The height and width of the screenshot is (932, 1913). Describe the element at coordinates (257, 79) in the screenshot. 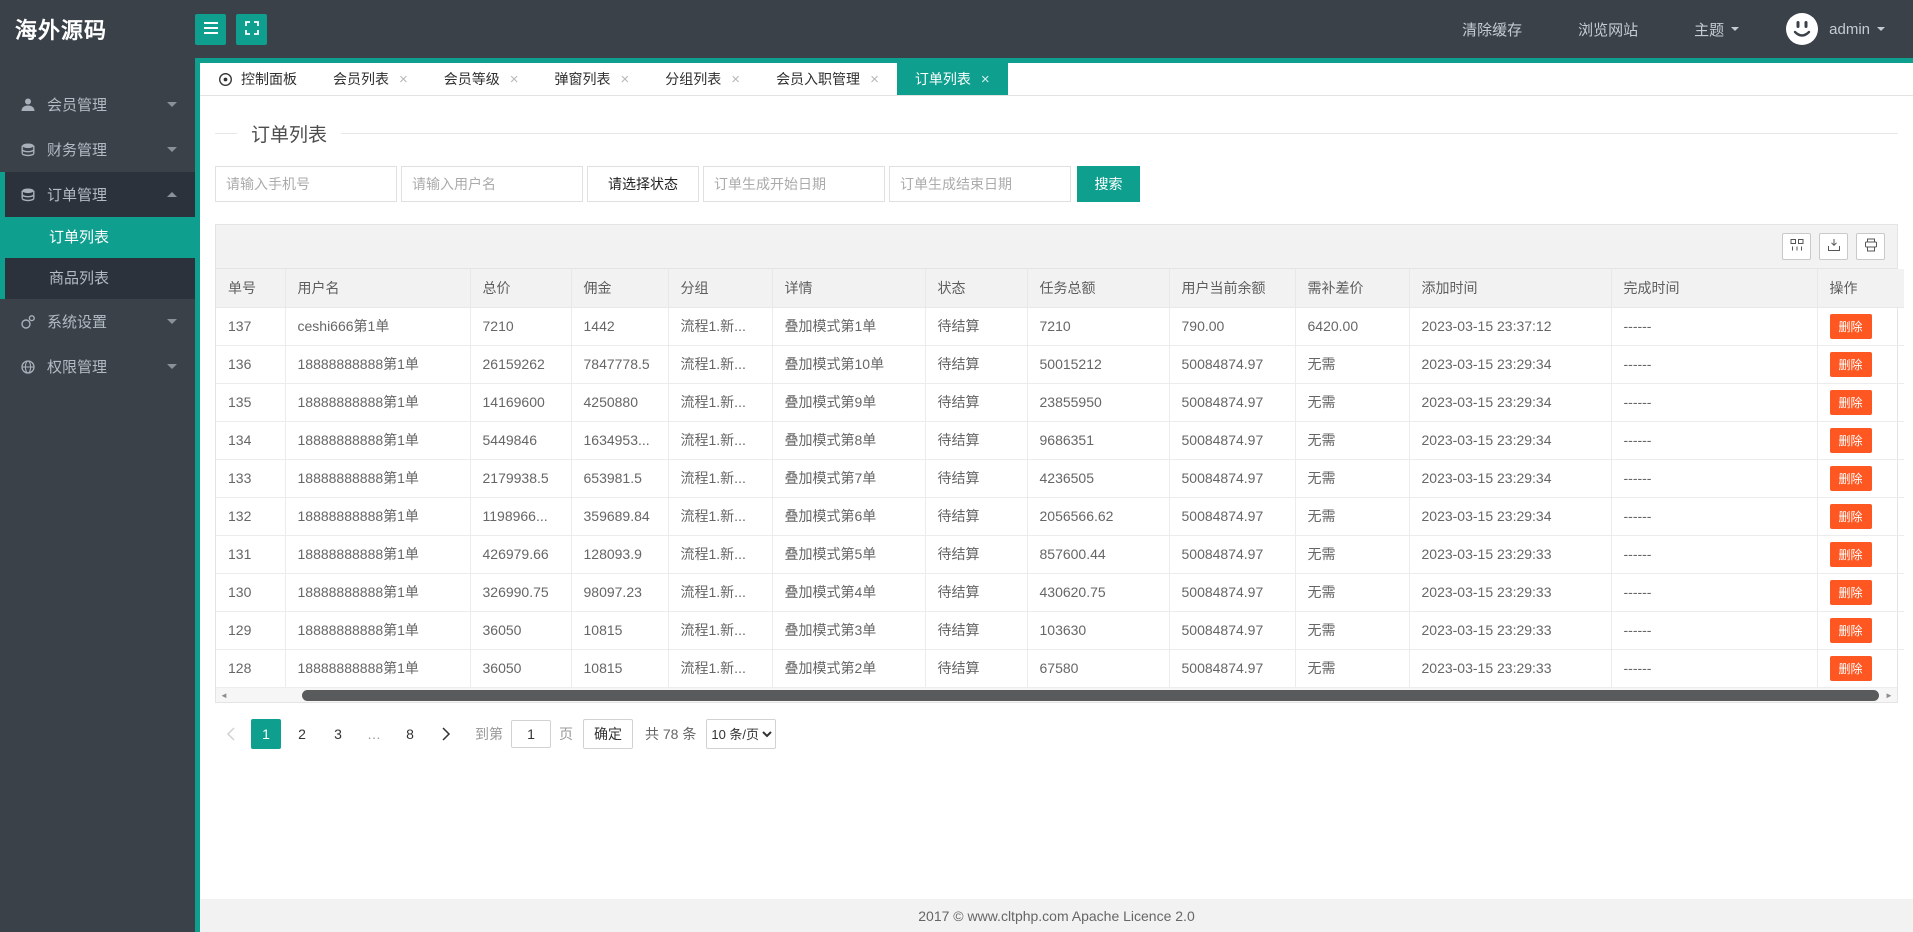

I see `tab-dashboard: 控制面板` at that location.